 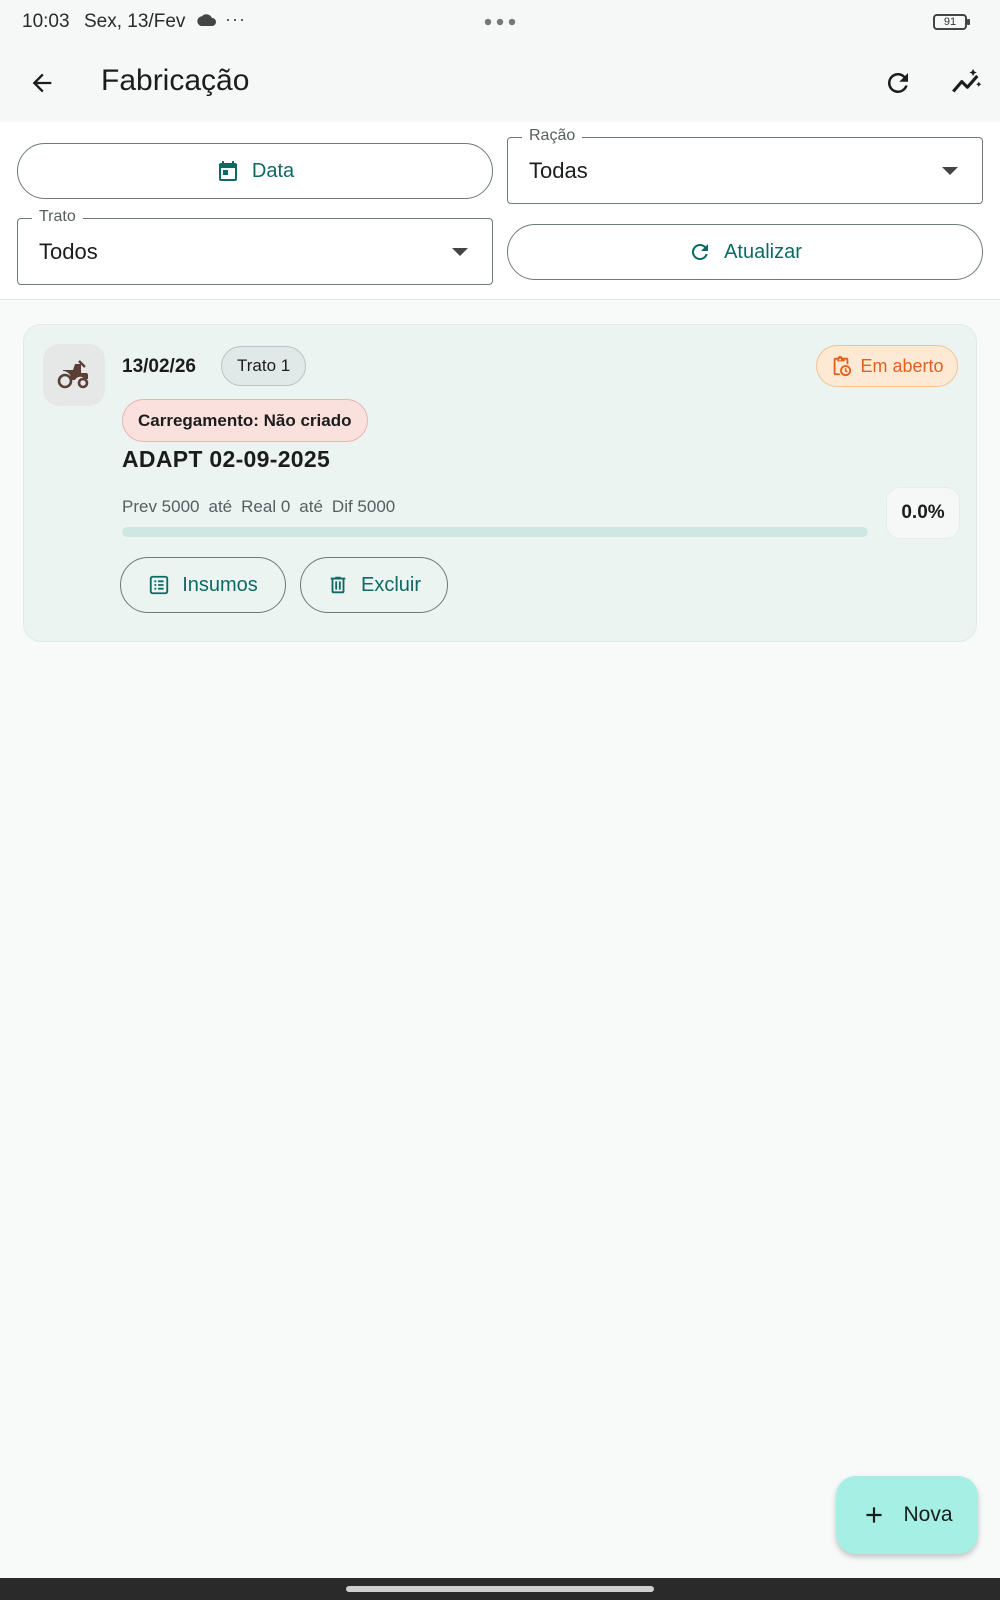 What do you see at coordinates (390, 584) in the screenshot?
I see `excluir-button-label: Excluir` at bounding box center [390, 584].